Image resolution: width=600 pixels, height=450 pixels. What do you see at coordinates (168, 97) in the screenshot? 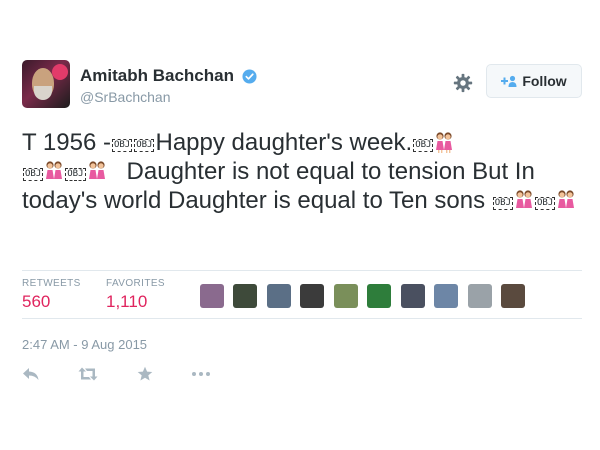
I see `user-handle: @SrBachchan` at bounding box center [168, 97].